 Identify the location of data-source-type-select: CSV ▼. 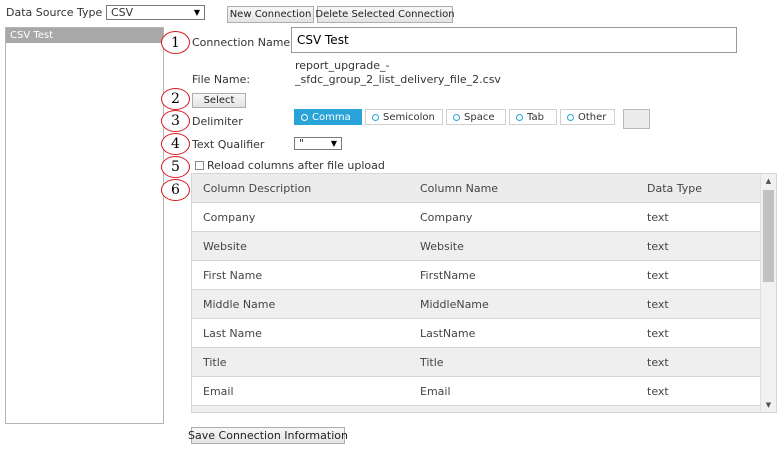
(155, 12).